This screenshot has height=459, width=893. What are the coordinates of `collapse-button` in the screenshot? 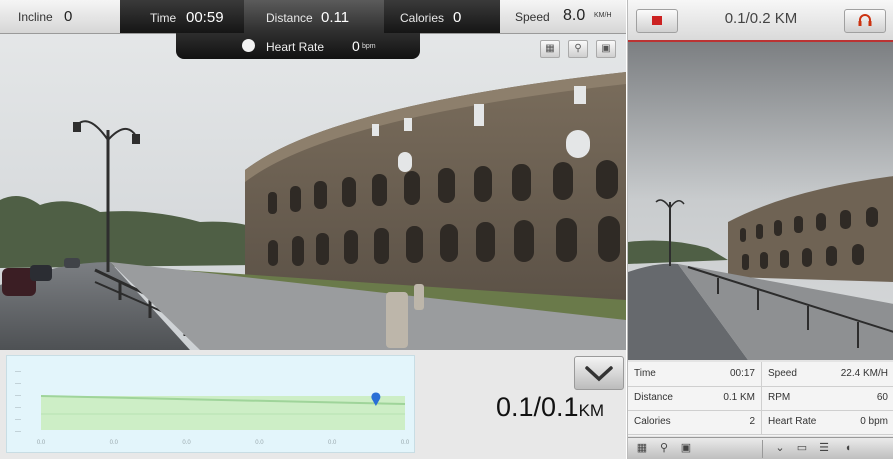 It's located at (599, 373).